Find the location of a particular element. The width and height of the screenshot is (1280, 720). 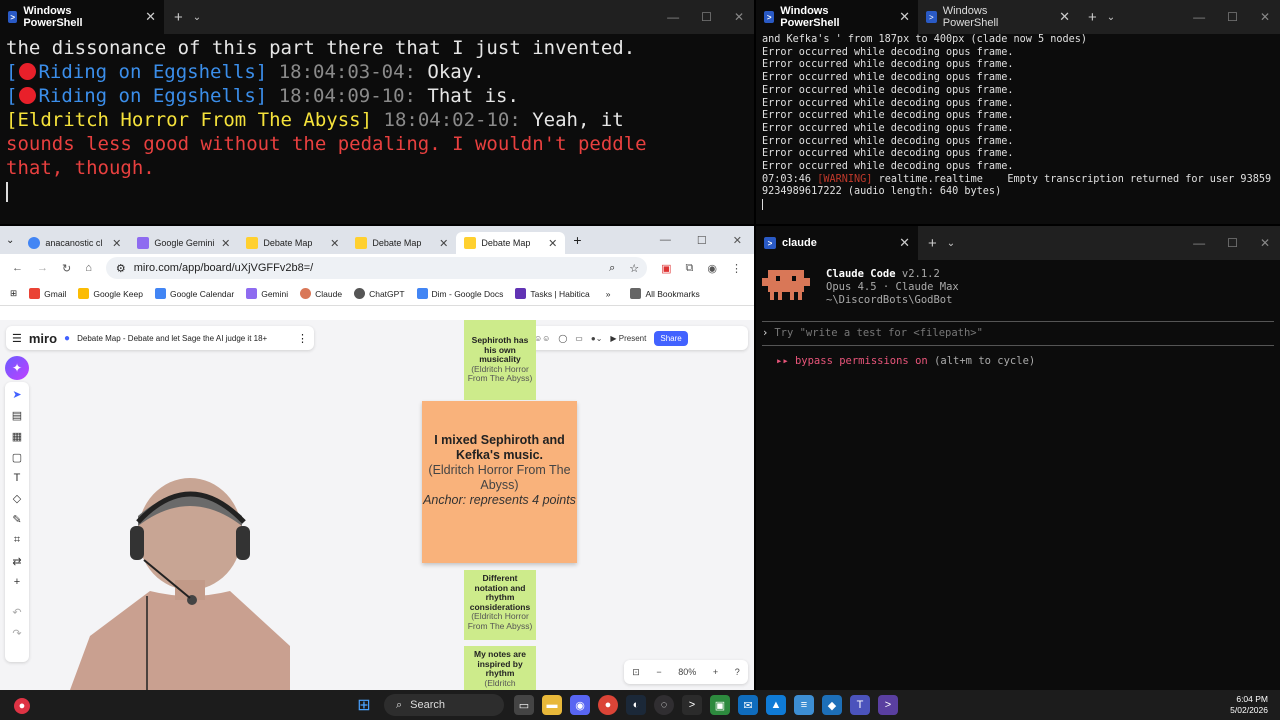

bookmark-habitica: Tasks | Habitica is located at coordinates (552, 293).